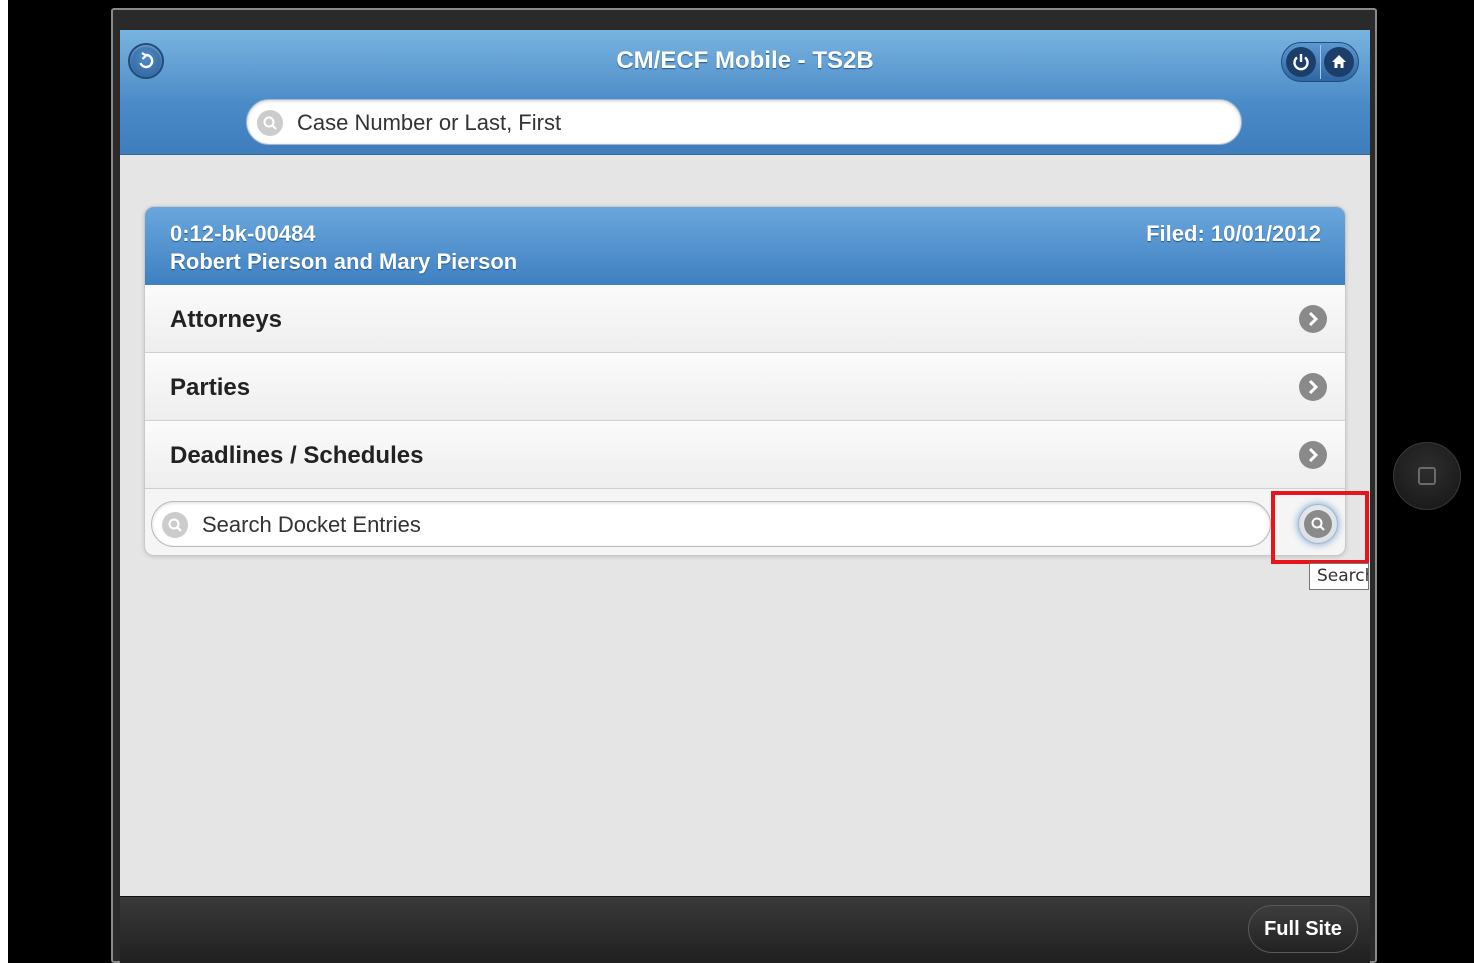  What do you see at coordinates (243, 233) in the screenshot?
I see `case-number: 0:12-bk-00484` at bounding box center [243, 233].